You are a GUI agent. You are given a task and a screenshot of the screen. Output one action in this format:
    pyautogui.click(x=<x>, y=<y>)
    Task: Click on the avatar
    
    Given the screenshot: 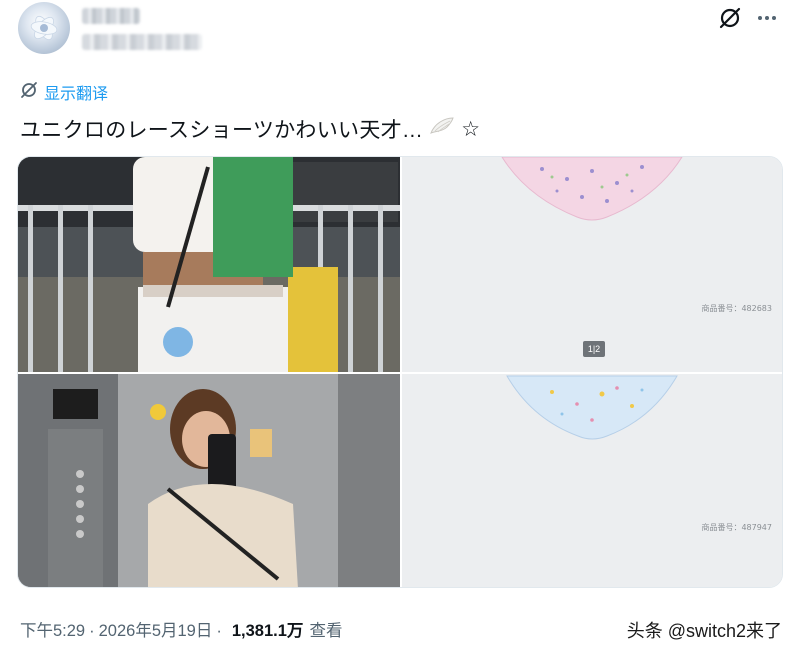 What is the action you would take?
    pyautogui.click(x=44, y=28)
    